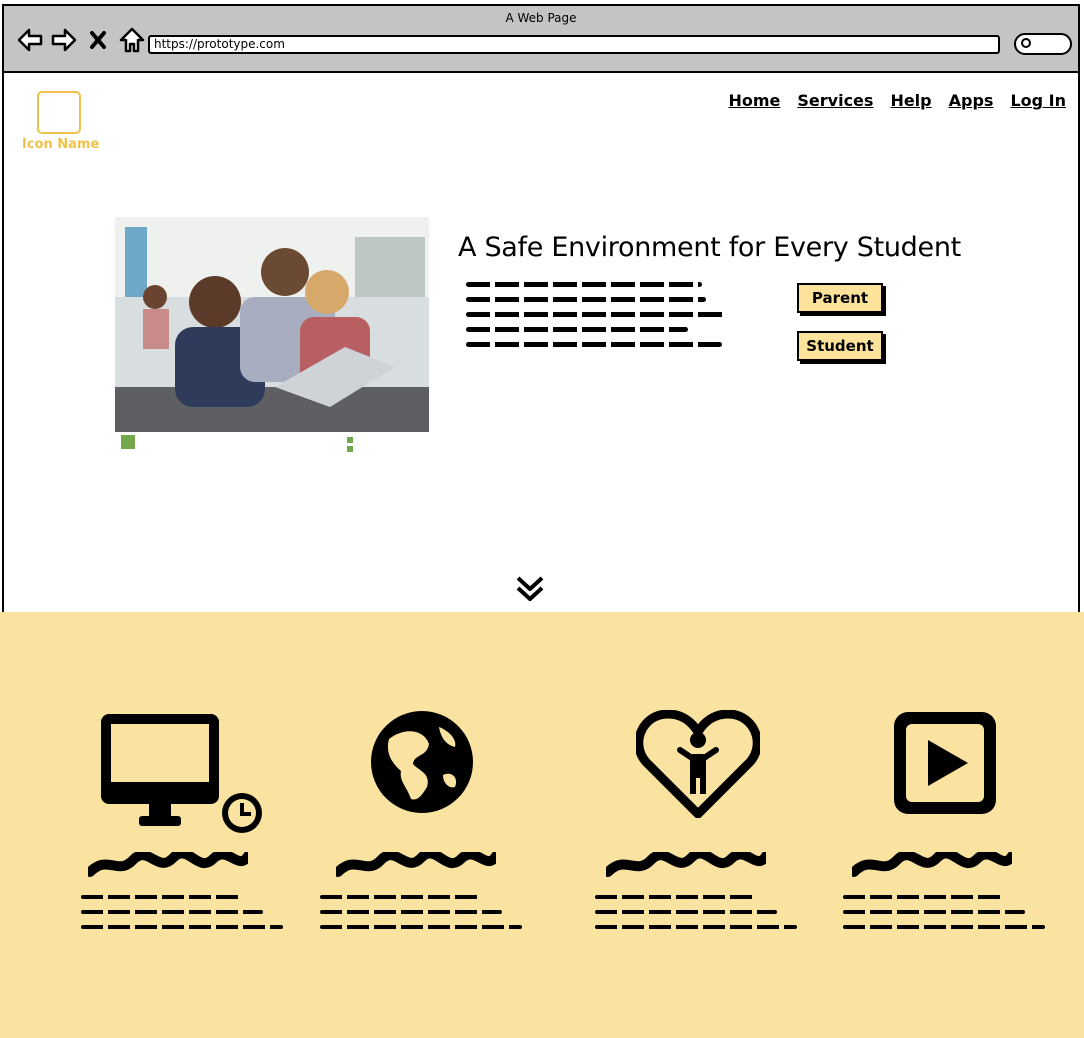 This screenshot has height=1038, width=1084. Describe the element at coordinates (754, 100) in the screenshot. I see `nav-home: Home` at that location.